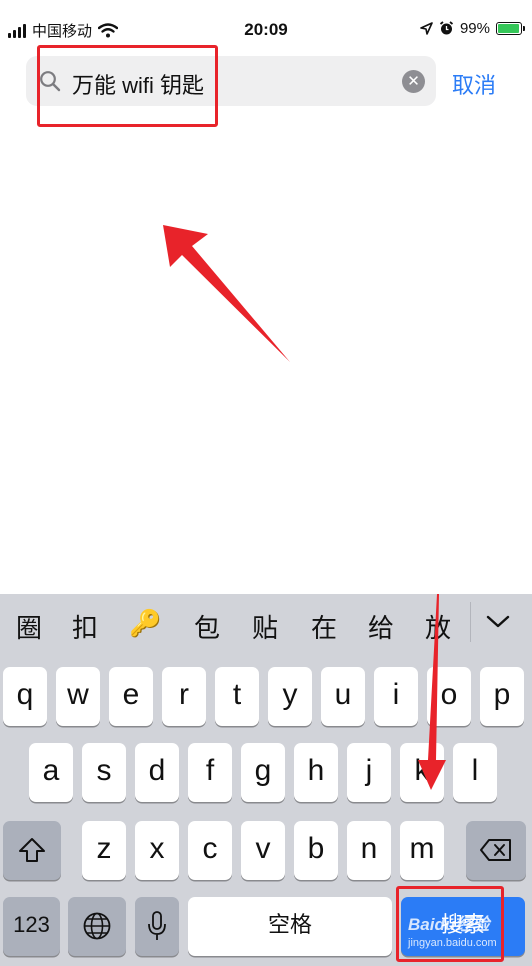 The height and width of the screenshot is (966, 532). What do you see at coordinates (449, 924) in the screenshot?
I see `watermark-brand: Baidu经验` at bounding box center [449, 924].